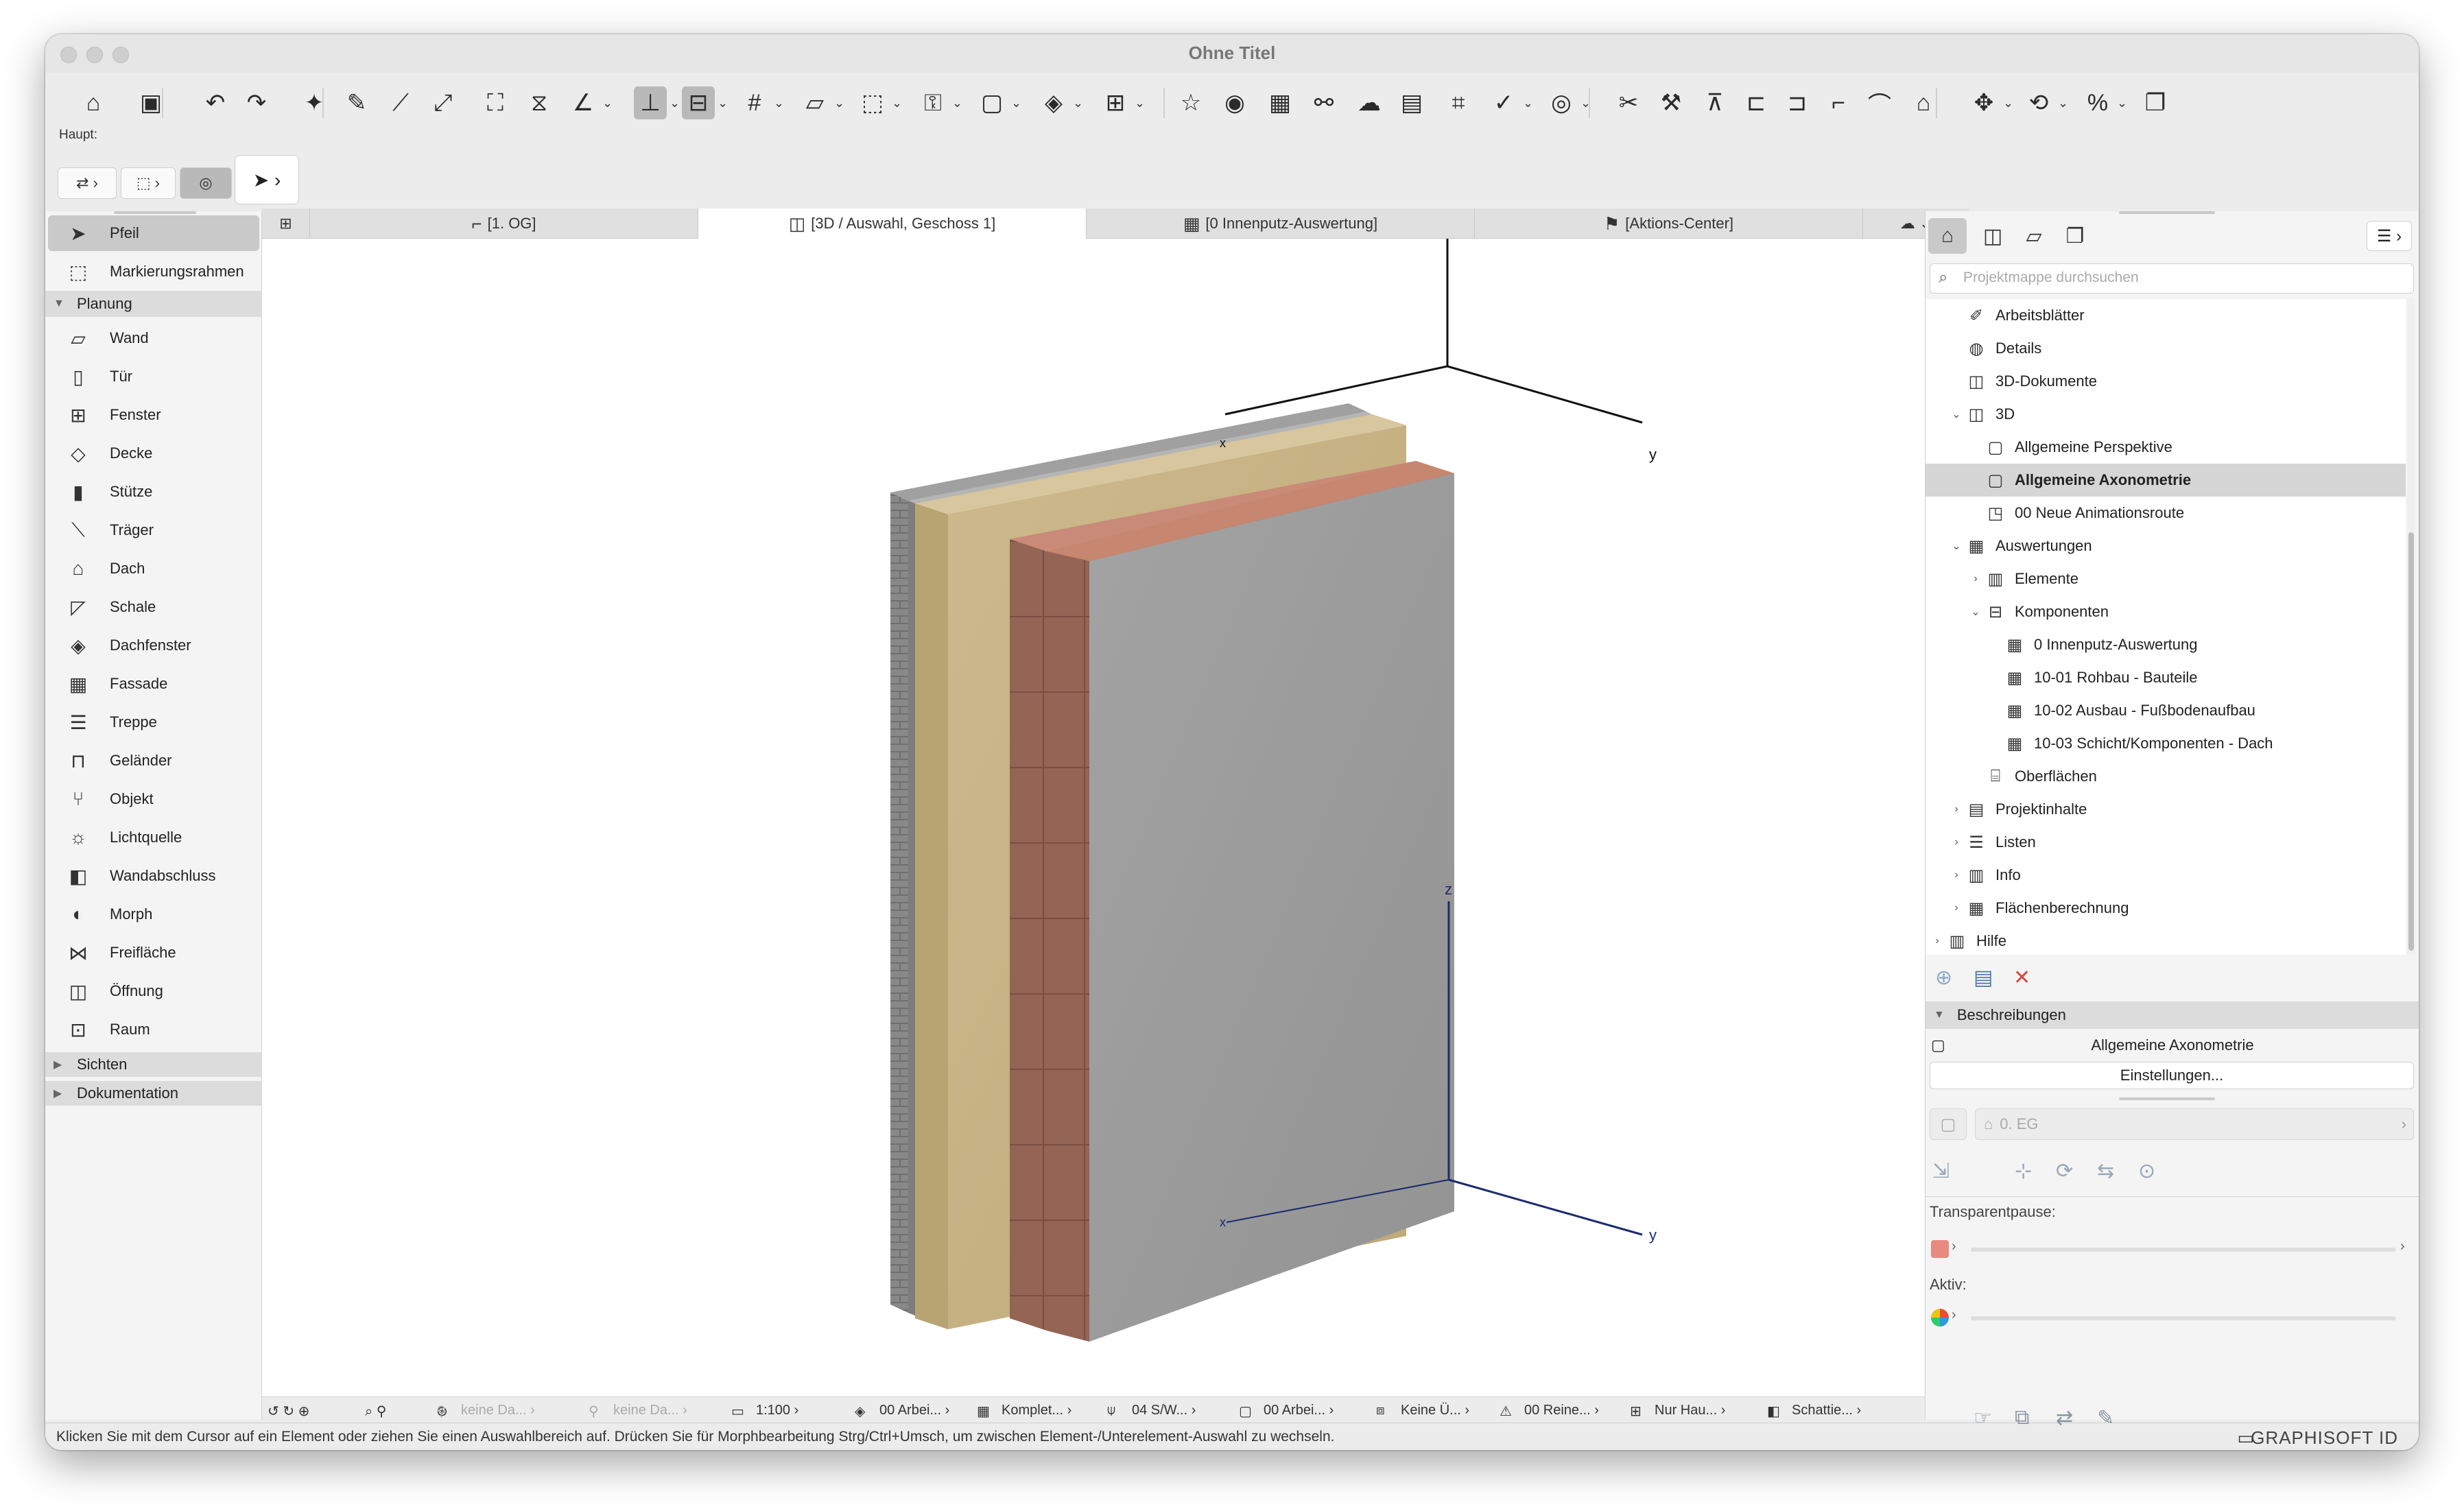 The width and height of the screenshot is (2464, 1509). I want to click on tool-curtain-wall: ▦ Fassade, so click(154, 683).